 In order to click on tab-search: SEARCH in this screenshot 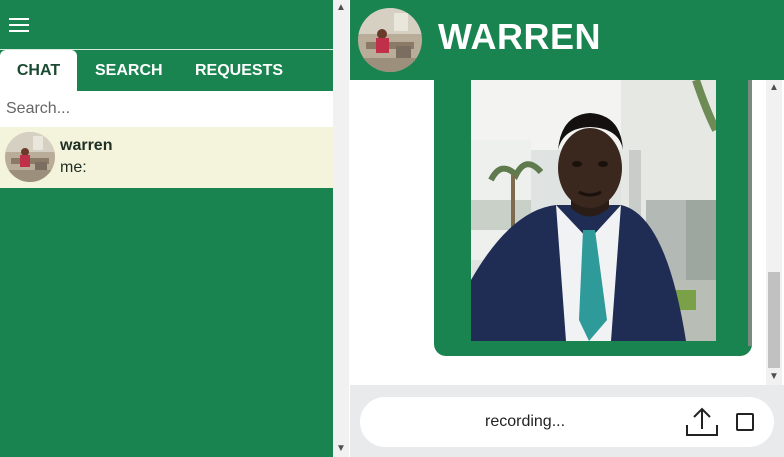, I will do `click(129, 70)`.